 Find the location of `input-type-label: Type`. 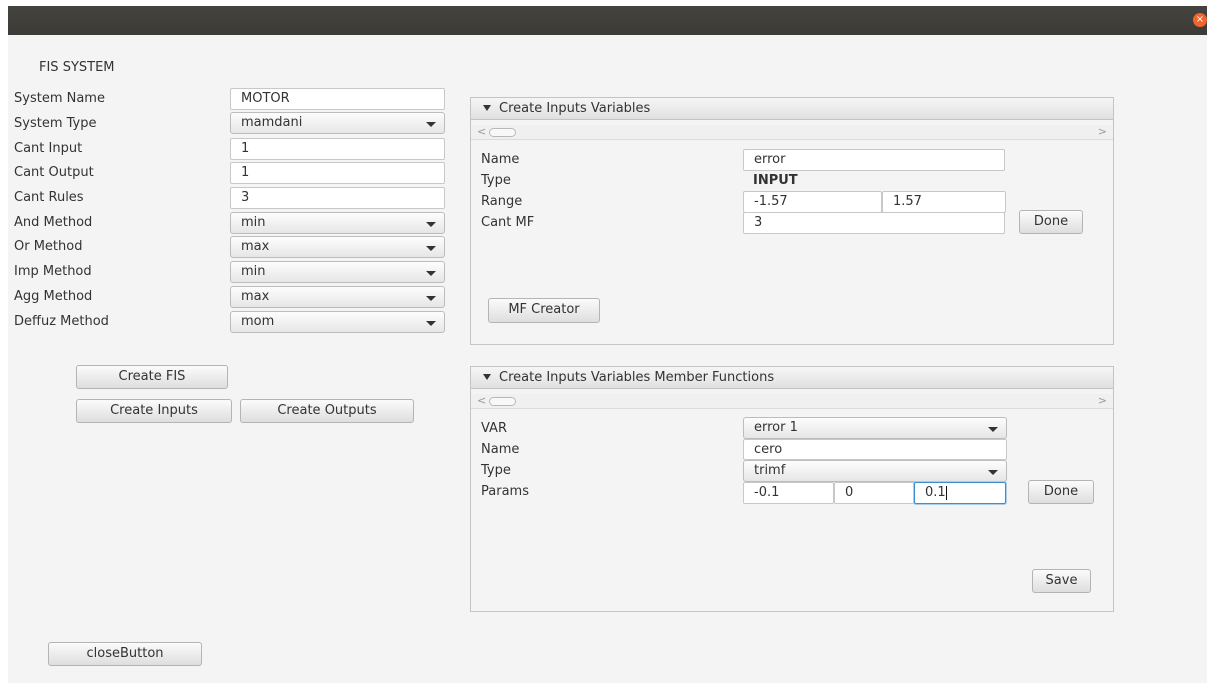

input-type-label: Type is located at coordinates (496, 180).